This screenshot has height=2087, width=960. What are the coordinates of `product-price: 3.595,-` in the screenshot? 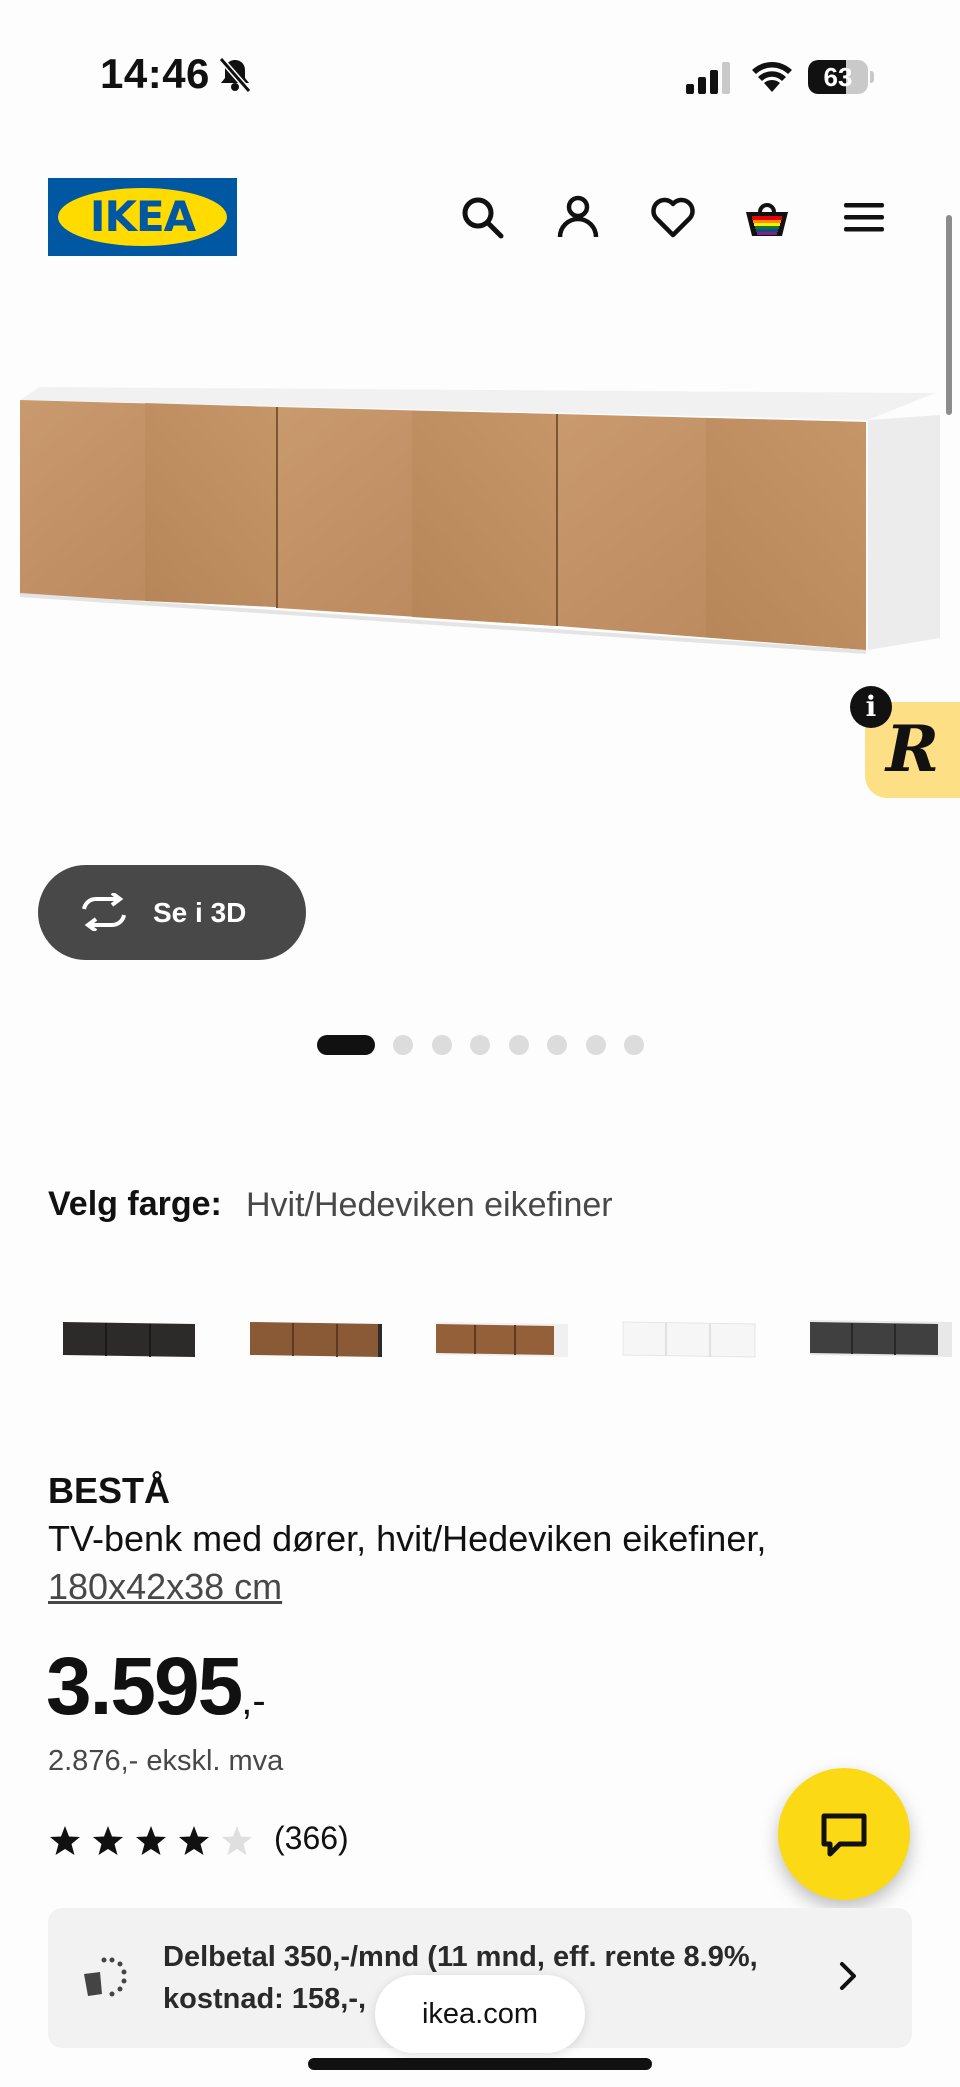 It's located at (156, 1687).